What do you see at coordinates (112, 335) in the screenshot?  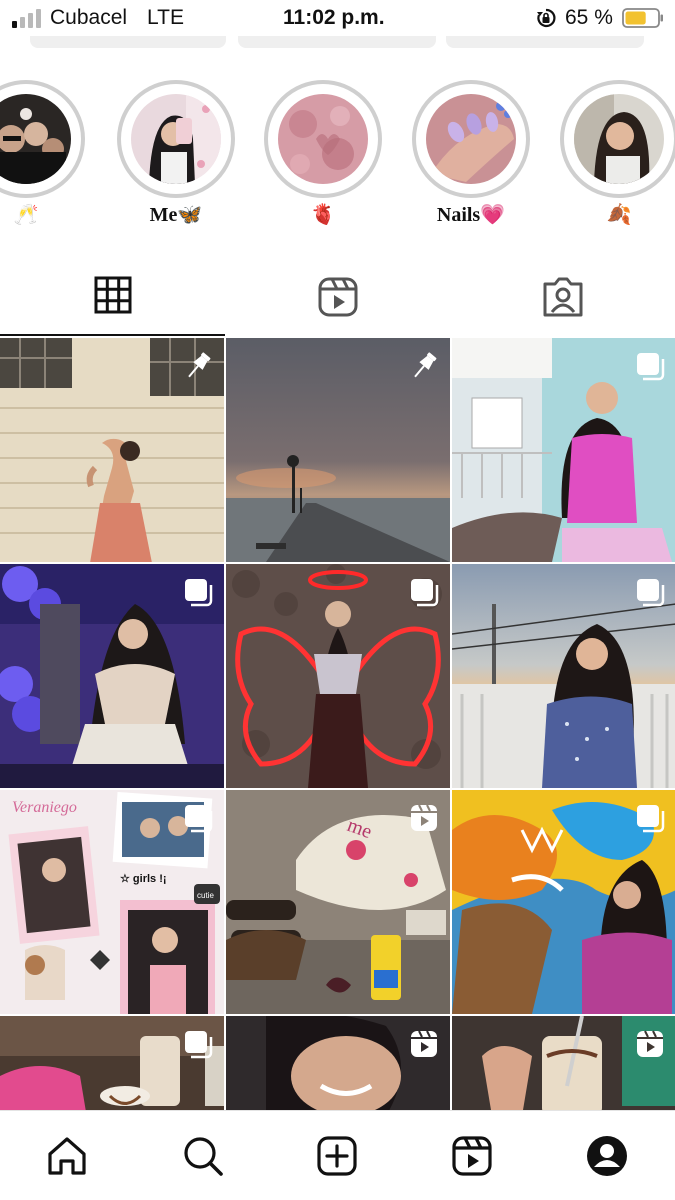 I see `selected-tab-indicator` at bounding box center [112, 335].